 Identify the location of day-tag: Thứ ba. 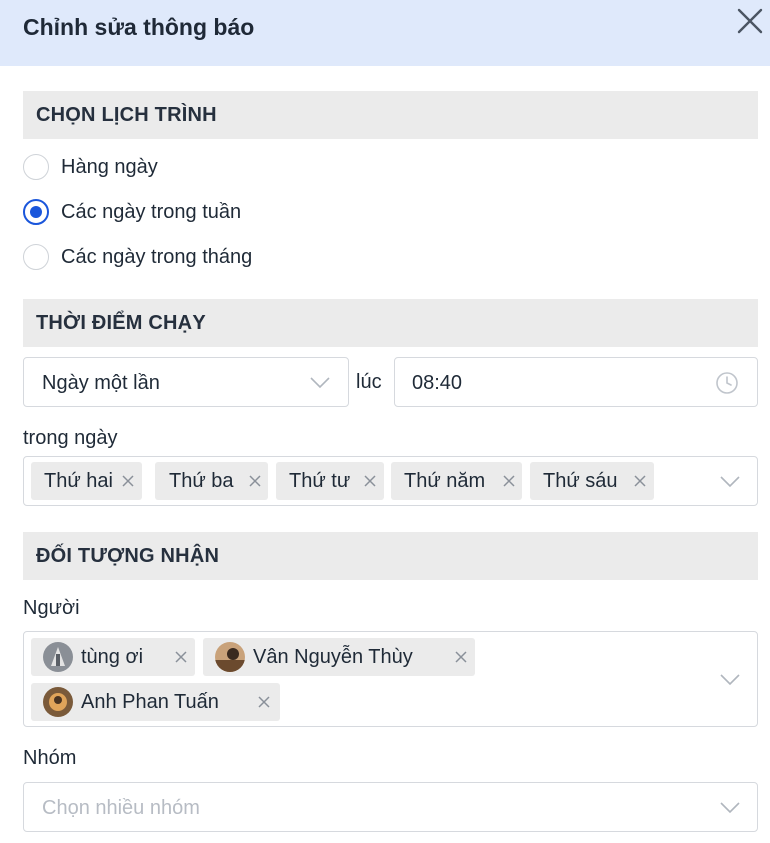
(211, 481).